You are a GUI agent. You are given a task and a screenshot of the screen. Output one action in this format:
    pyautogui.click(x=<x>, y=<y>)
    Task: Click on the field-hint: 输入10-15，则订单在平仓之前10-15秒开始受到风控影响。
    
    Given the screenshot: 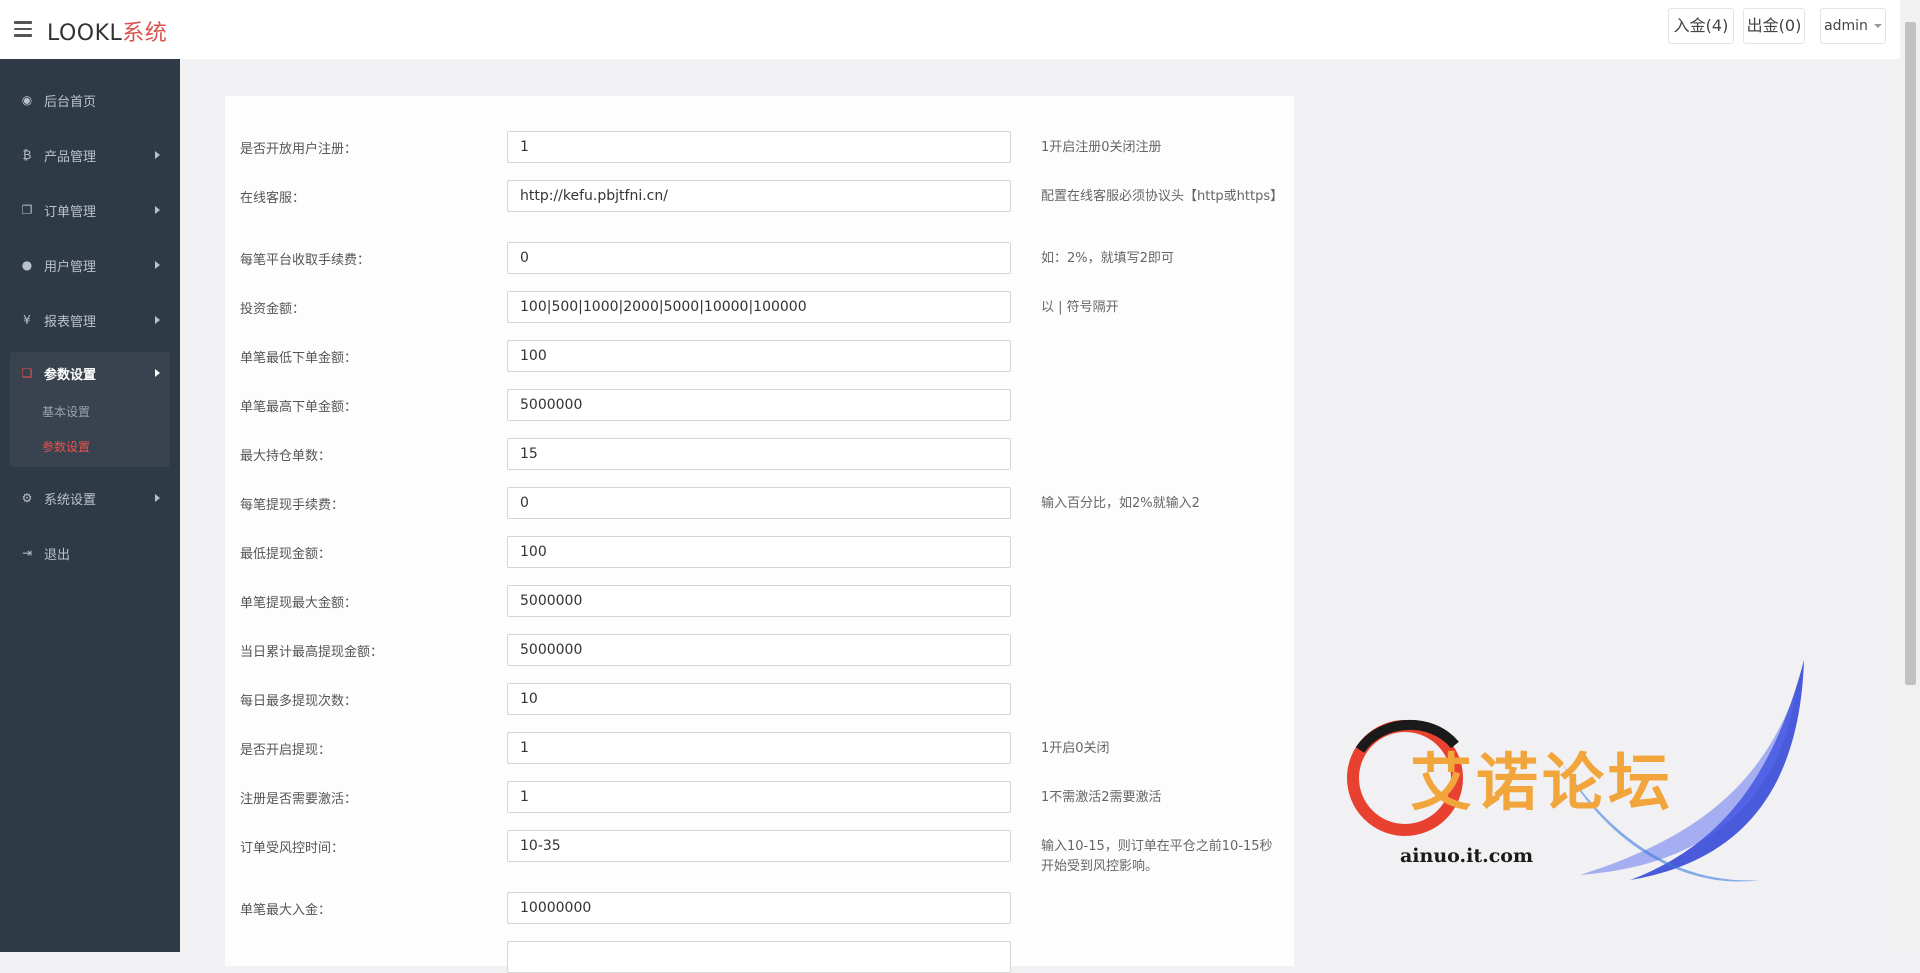 What is the action you would take?
    pyautogui.click(x=1157, y=856)
    